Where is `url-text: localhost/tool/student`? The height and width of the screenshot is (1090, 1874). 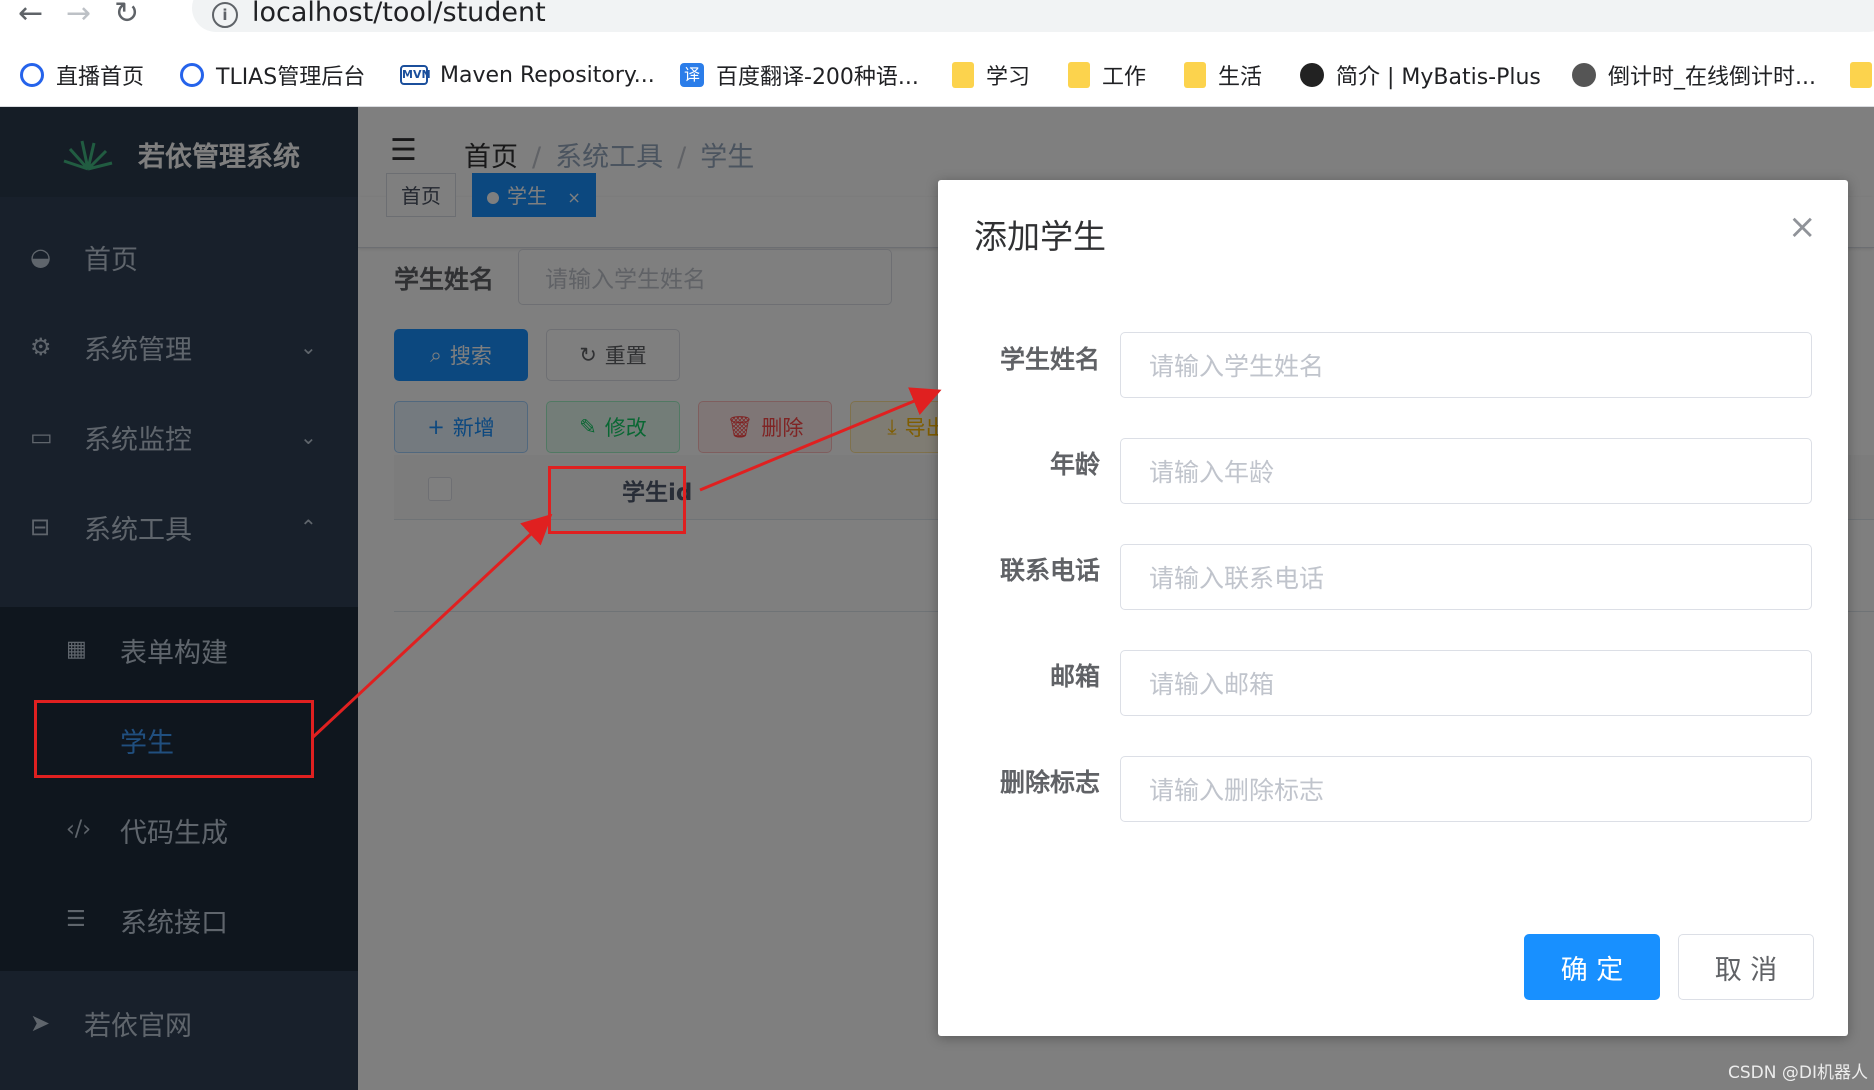 url-text: localhost/tool/student is located at coordinates (399, 14).